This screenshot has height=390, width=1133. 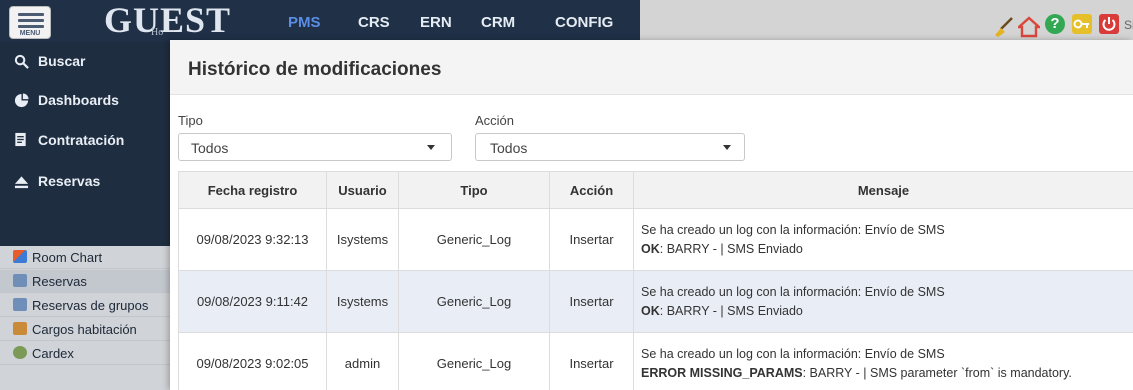 I want to click on sidebar-subitem-room-chart: Room Chart, so click(x=85, y=257).